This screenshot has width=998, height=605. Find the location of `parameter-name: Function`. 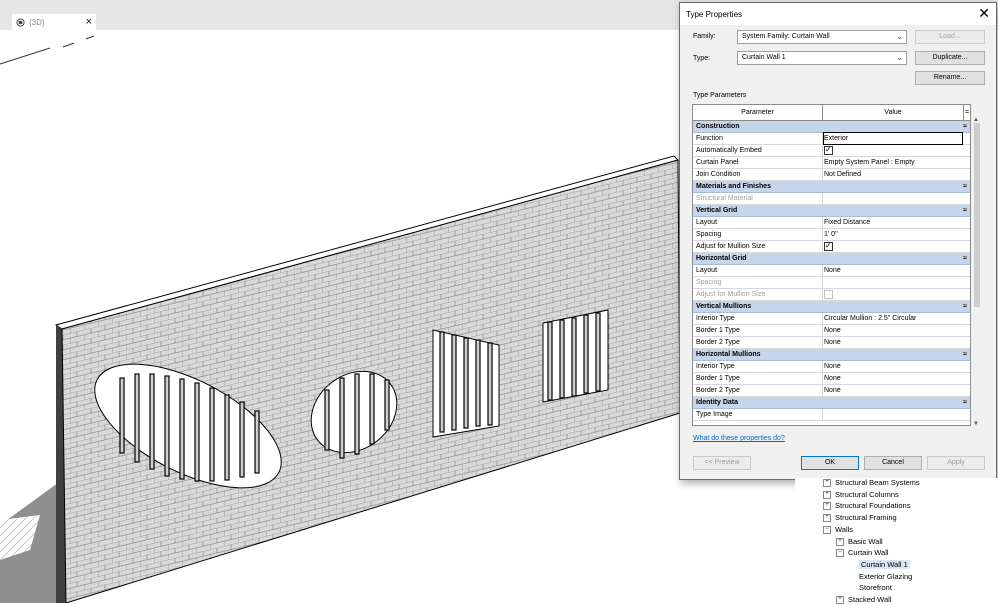

parameter-name: Function is located at coordinates (709, 138).